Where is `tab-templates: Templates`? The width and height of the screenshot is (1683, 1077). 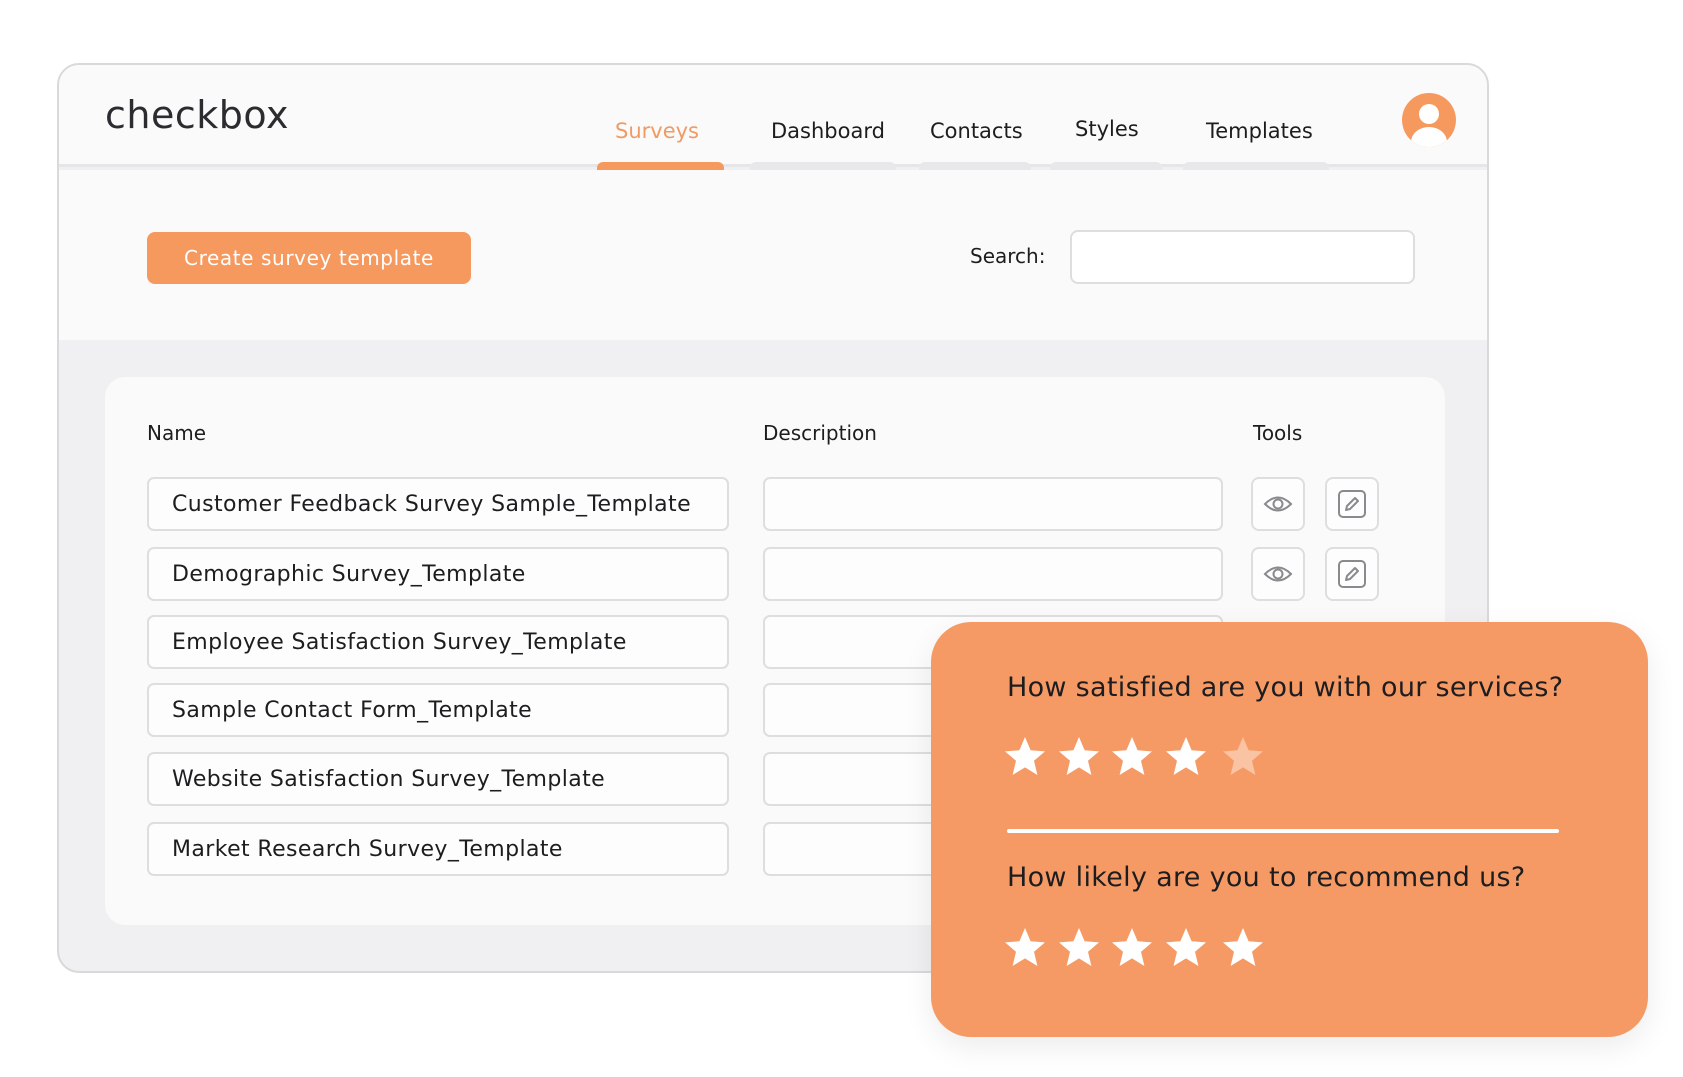 tab-templates: Templates is located at coordinates (1259, 131).